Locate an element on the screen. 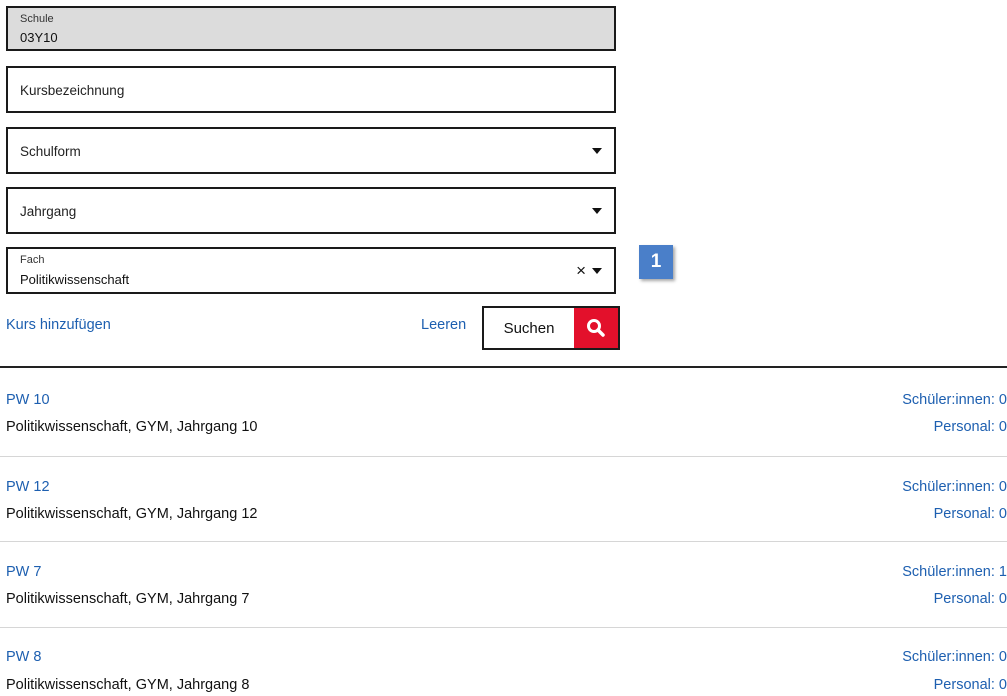  course-students-link: Schüler:innen: 1 is located at coordinates (954, 572).